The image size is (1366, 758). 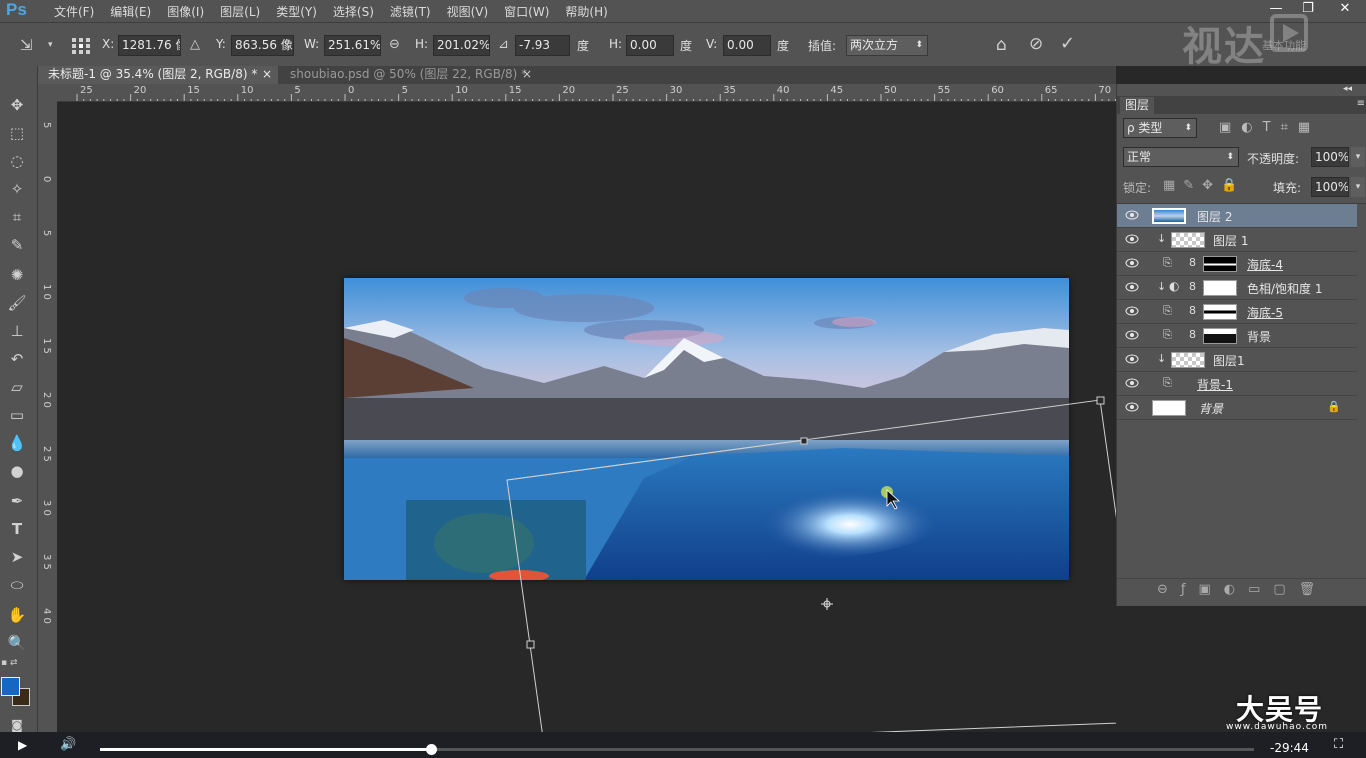 What do you see at coordinates (1338, 744) in the screenshot?
I see `fullscreen-icon: ⛶` at bounding box center [1338, 744].